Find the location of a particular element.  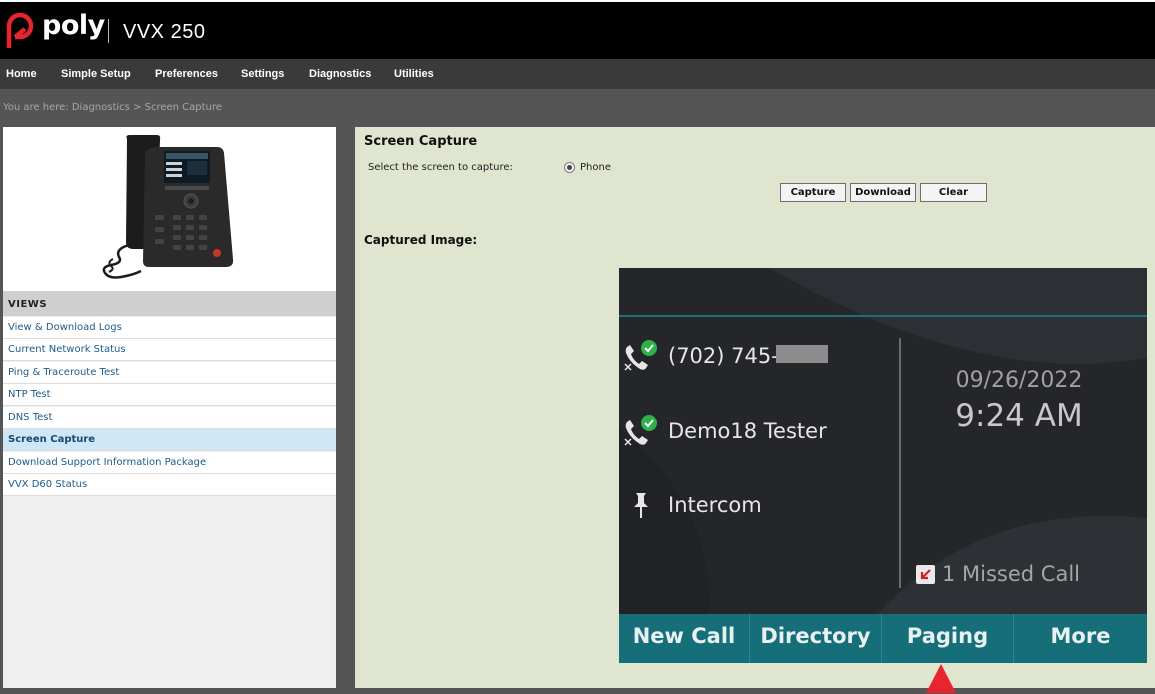

select-screen-label: Select the screen to capture: is located at coordinates (440, 167).